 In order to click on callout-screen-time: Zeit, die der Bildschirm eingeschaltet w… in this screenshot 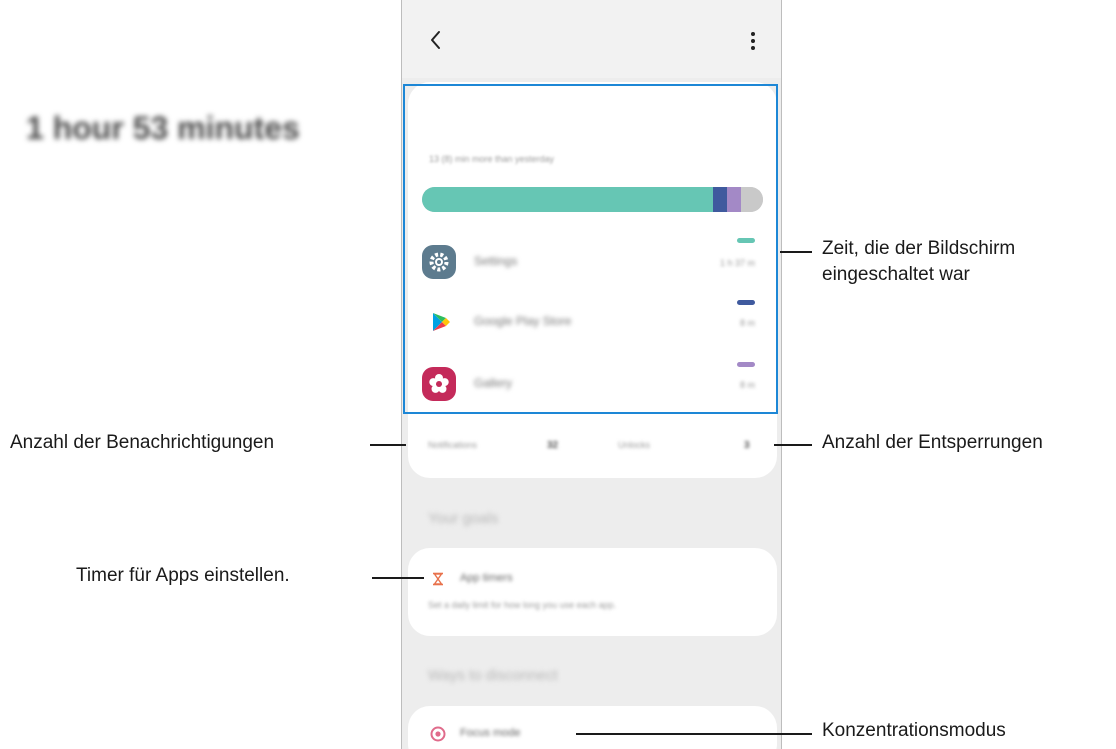, I will do `click(918, 262)`.